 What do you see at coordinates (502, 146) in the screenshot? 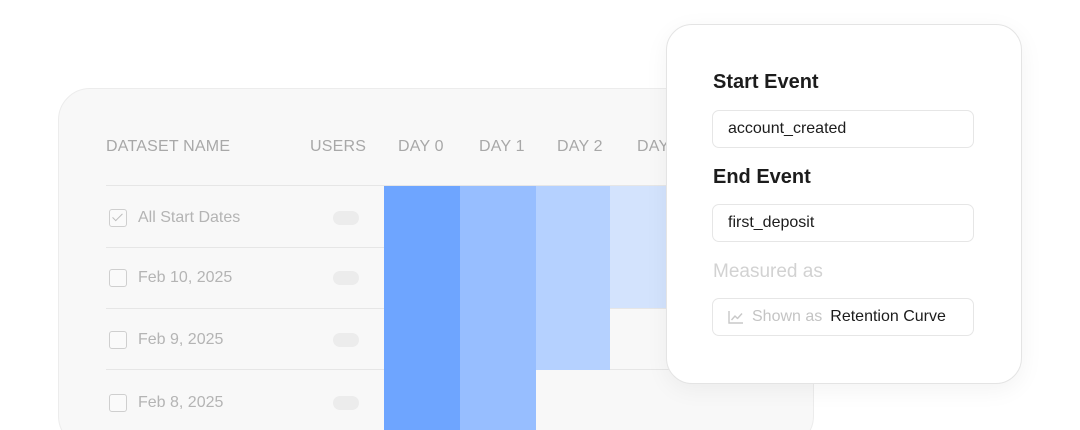
I see `column-header-day-1: DAY 1` at bounding box center [502, 146].